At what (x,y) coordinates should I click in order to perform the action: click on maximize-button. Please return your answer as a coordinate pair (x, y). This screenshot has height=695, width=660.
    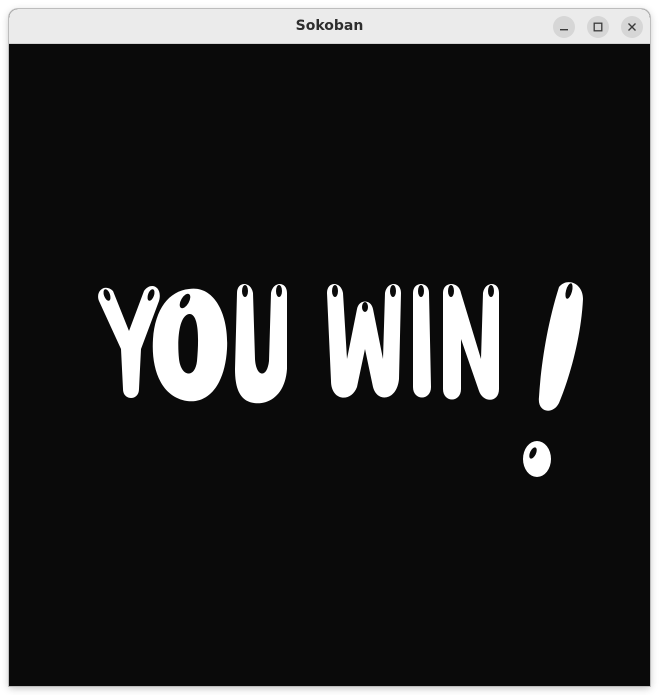
    Looking at the image, I should click on (598, 27).